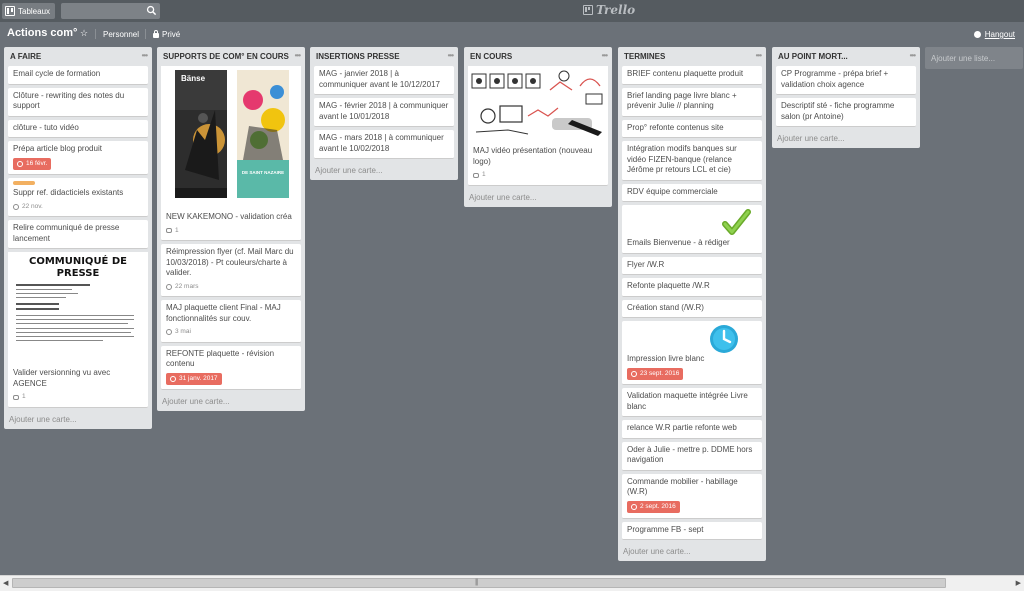 This screenshot has height=591, width=1024. What do you see at coordinates (685, 73) in the screenshot?
I see `card-title: BRIEF contenu plaquette produit` at bounding box center [685, 73].